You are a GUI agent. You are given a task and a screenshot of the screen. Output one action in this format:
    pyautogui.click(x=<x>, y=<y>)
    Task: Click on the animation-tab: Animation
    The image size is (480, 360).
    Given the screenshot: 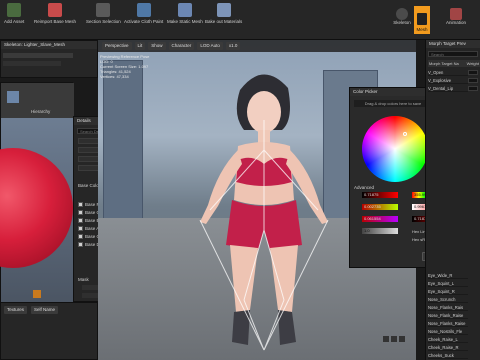 What is the action you would take?
    pyautogui.click(x=456, y=20)
    